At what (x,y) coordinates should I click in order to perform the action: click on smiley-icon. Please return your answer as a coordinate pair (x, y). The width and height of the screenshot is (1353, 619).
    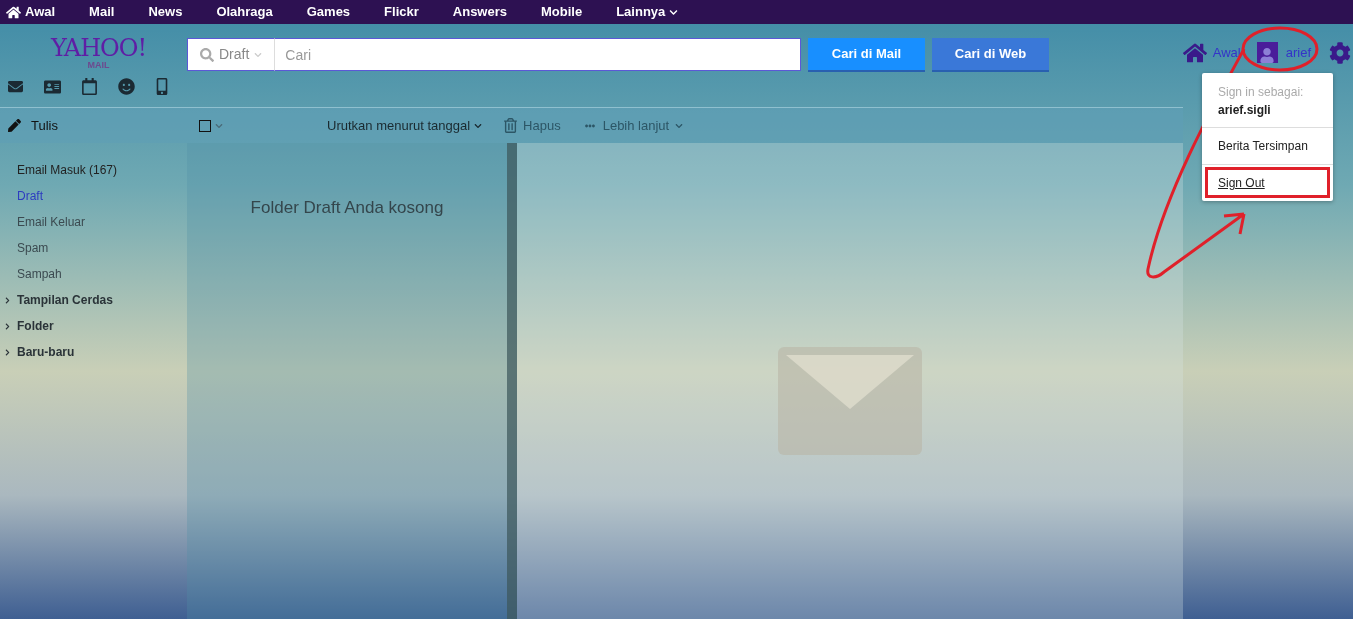
    Looking at the image, I should click on (126, 86).